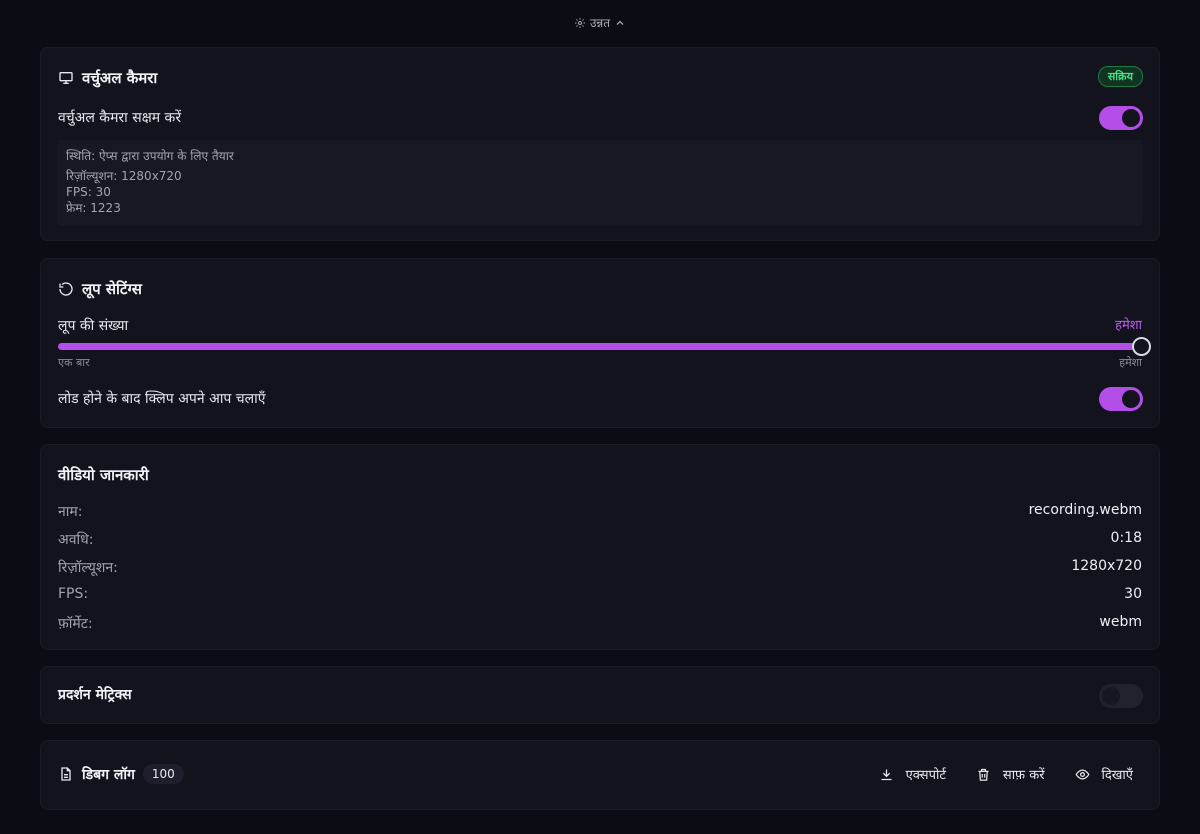  What do you see at coordinates (886, 774) in the screenshot?
I see `download-icon` at bounding box center [886, 774].